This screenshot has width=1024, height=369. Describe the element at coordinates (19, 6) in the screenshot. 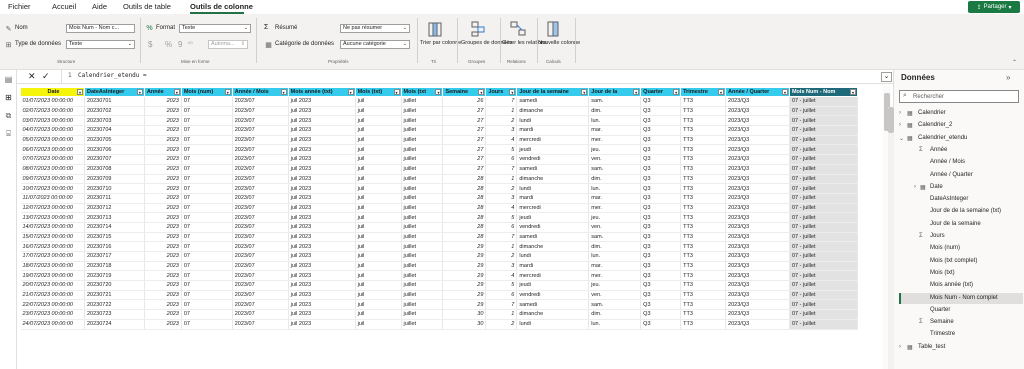

I see `tab-fichier: Fichier` at that location.